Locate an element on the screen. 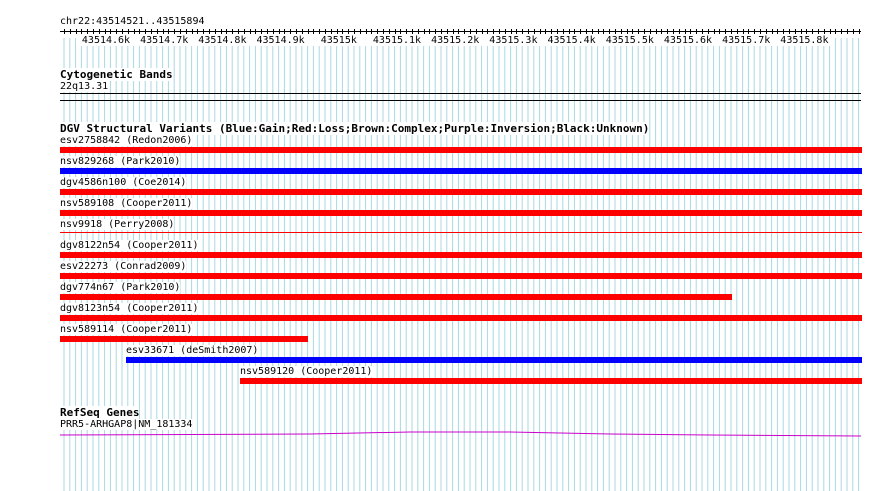 This screenshot has width=890, height=491. ruler-tick-label: 43515.3k is located at coordinates (513, 40).